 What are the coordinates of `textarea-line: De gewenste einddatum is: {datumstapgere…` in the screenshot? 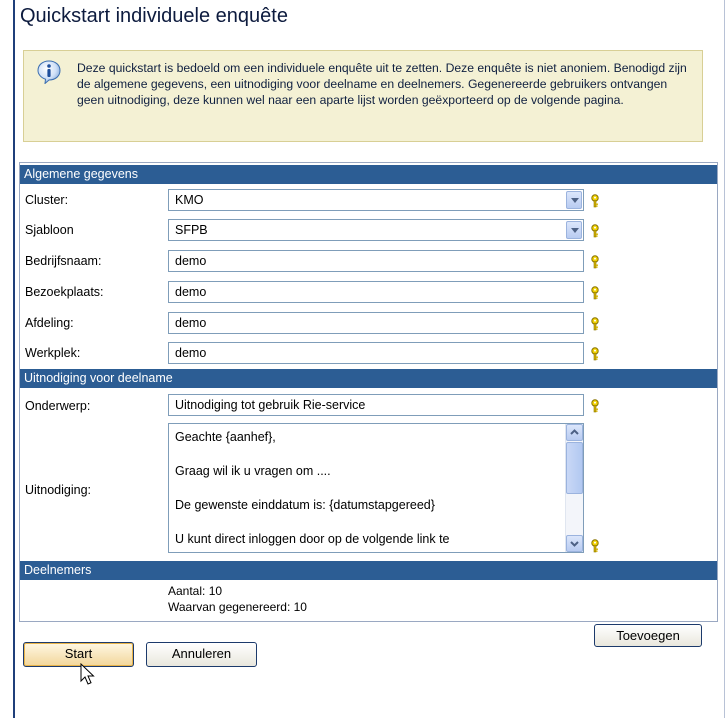 It's located at (305, 505).